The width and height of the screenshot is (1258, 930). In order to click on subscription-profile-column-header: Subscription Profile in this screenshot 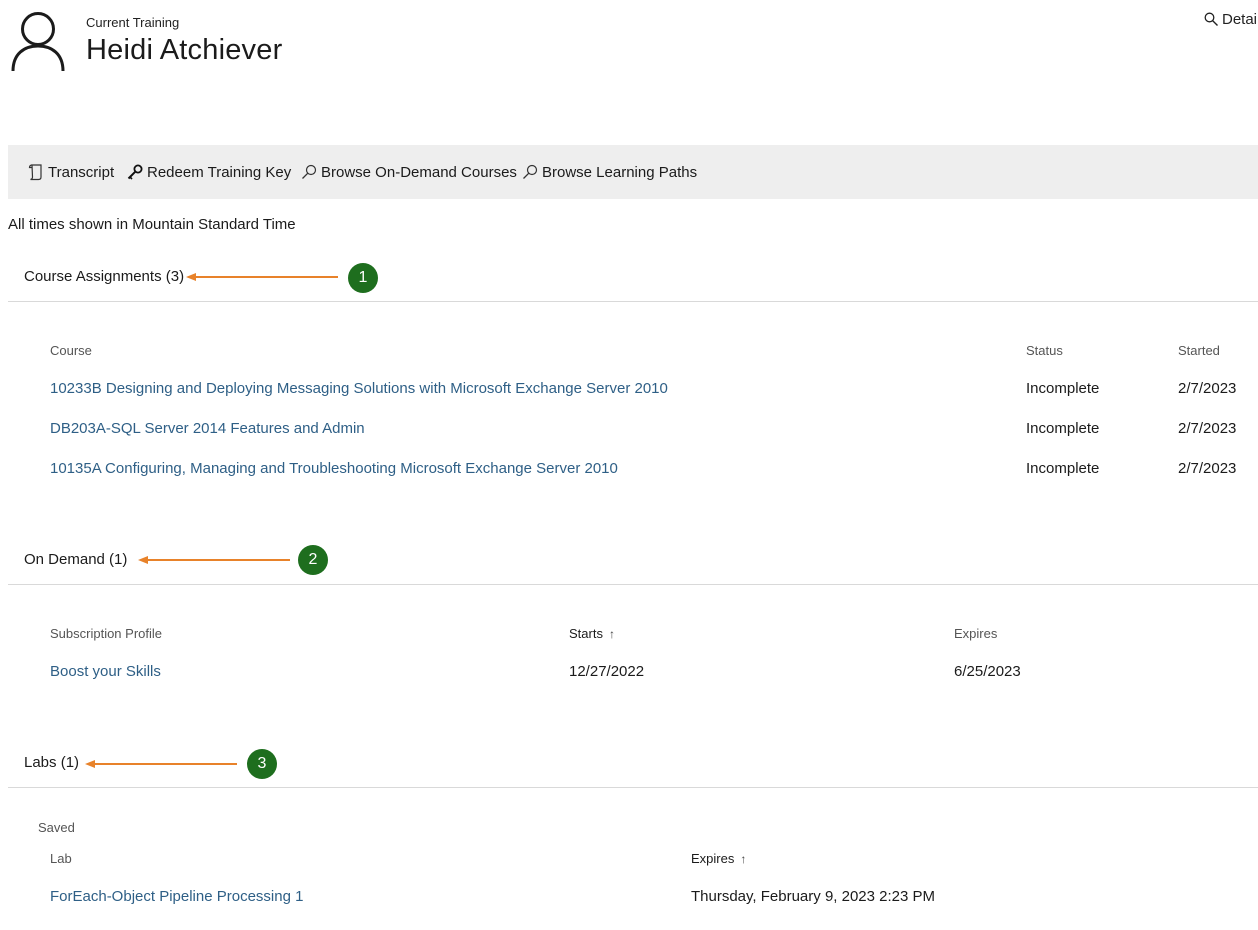, I will do `click(106, 633)`.